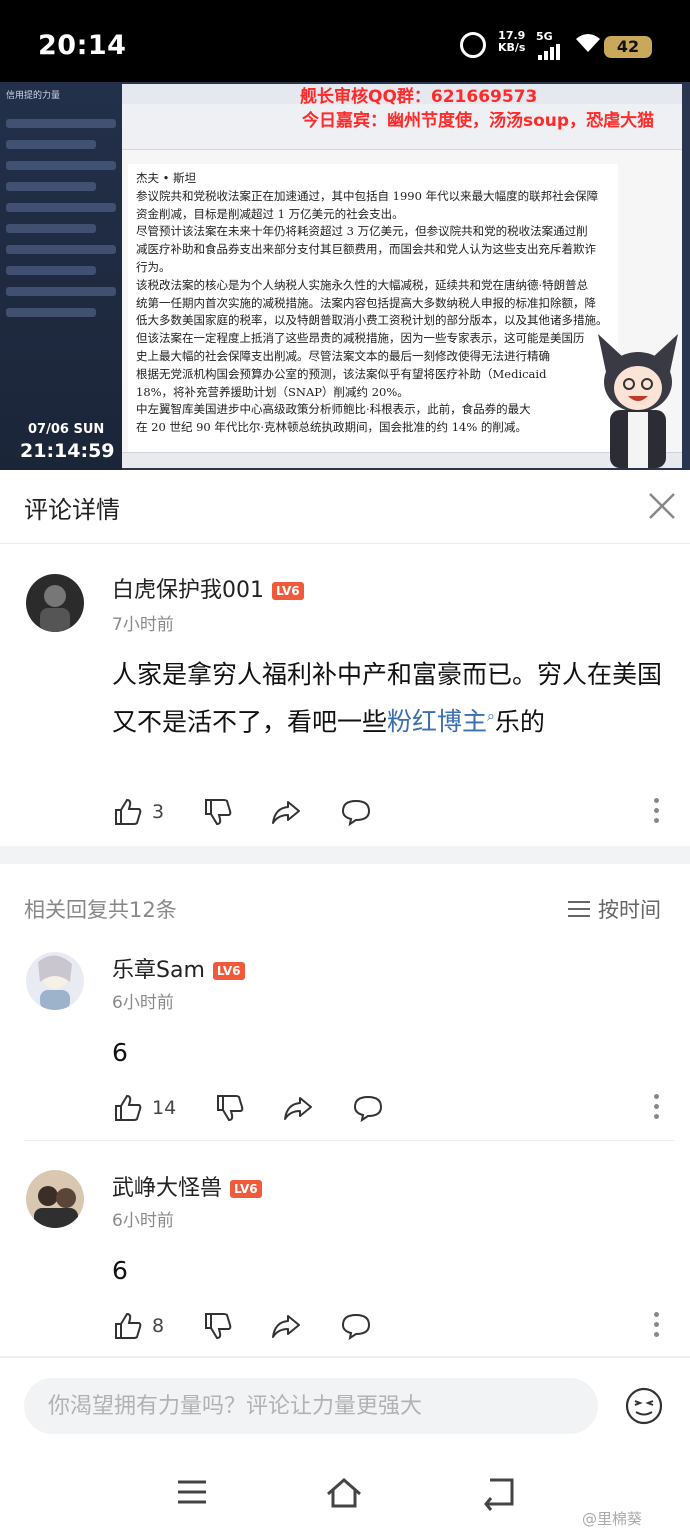 The image size is (690, 1533). What do you see at coordinates (66, 429) in the screenshot?
I see `stream-date: 07/06 SUN` at bounding box center [66, 429].